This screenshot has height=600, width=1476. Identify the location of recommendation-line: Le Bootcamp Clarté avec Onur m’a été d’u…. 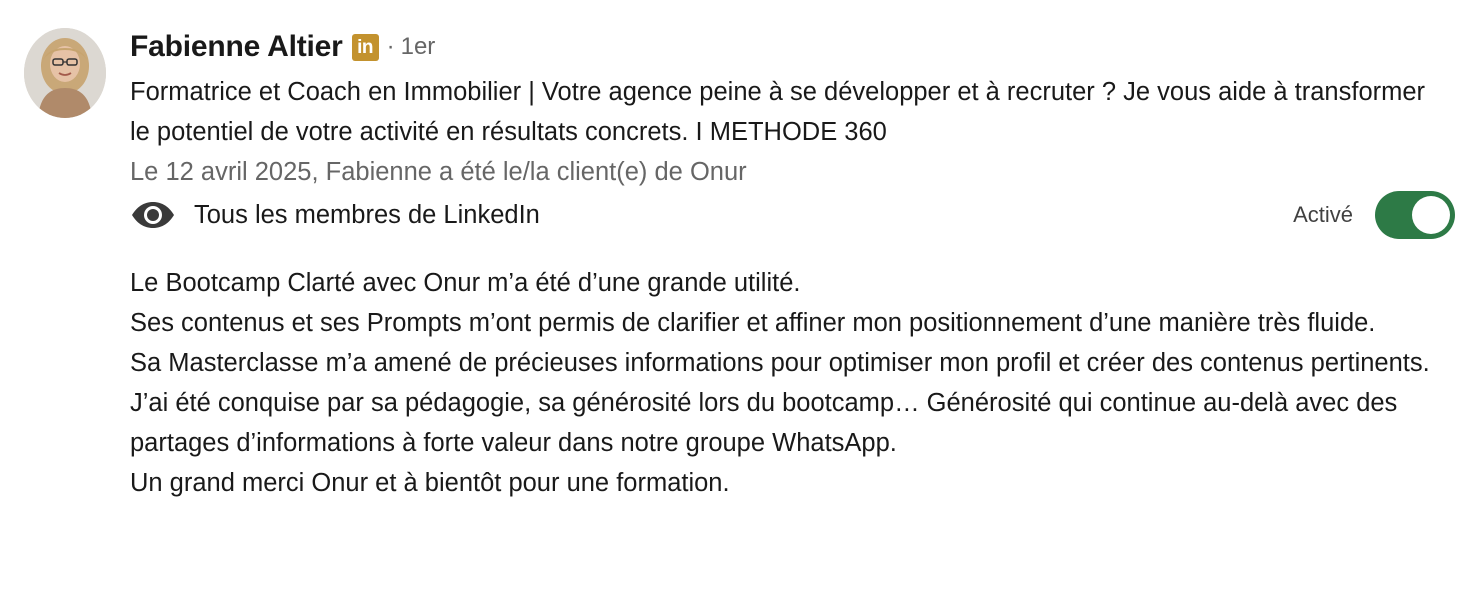
(465, 283).